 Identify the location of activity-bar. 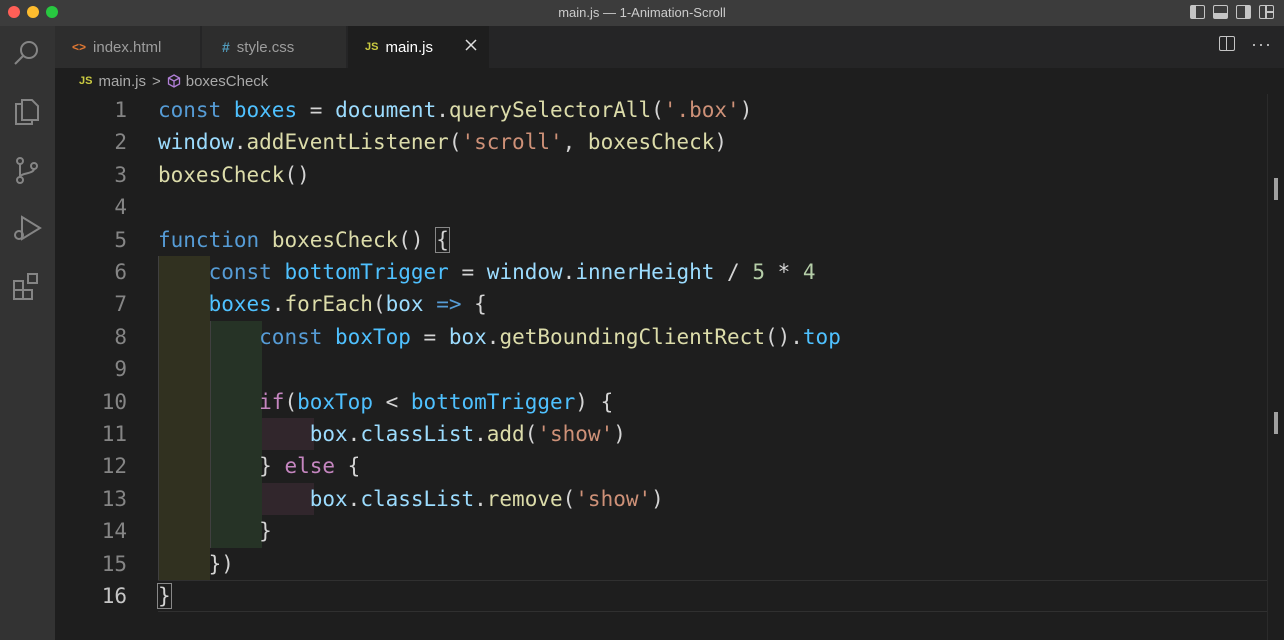
(27, 333).